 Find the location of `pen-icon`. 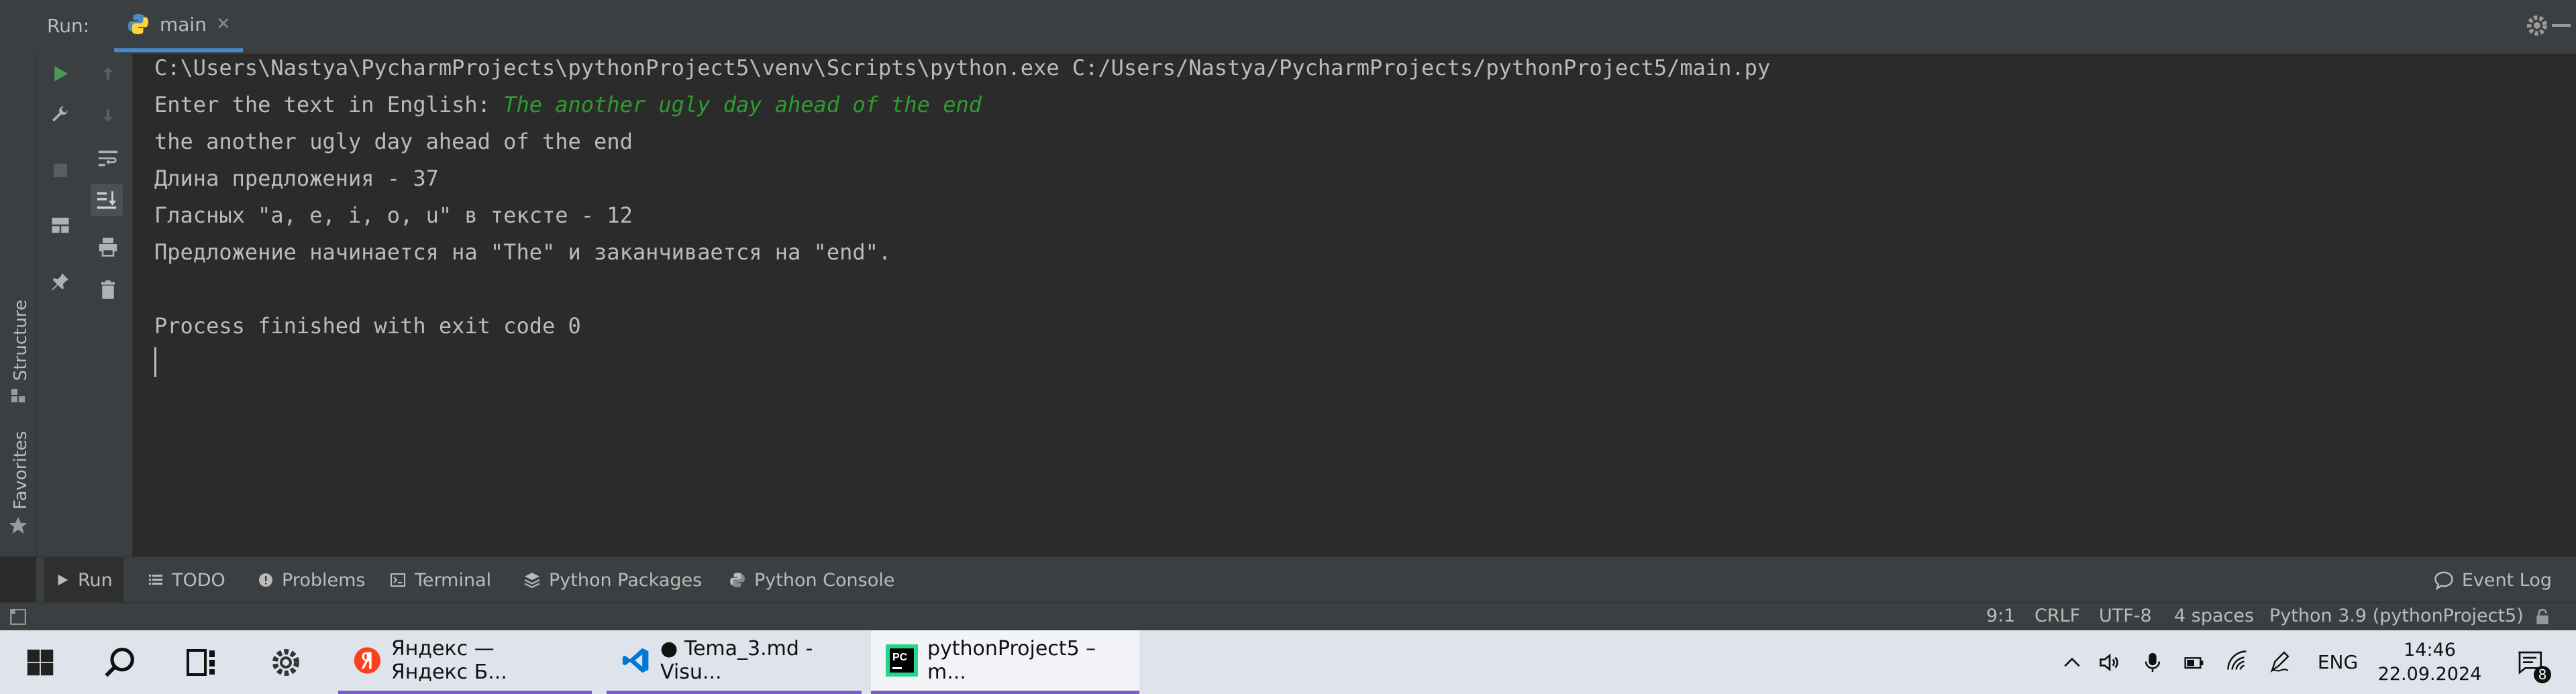

pen-icon is located at coordinates (2279, 661).